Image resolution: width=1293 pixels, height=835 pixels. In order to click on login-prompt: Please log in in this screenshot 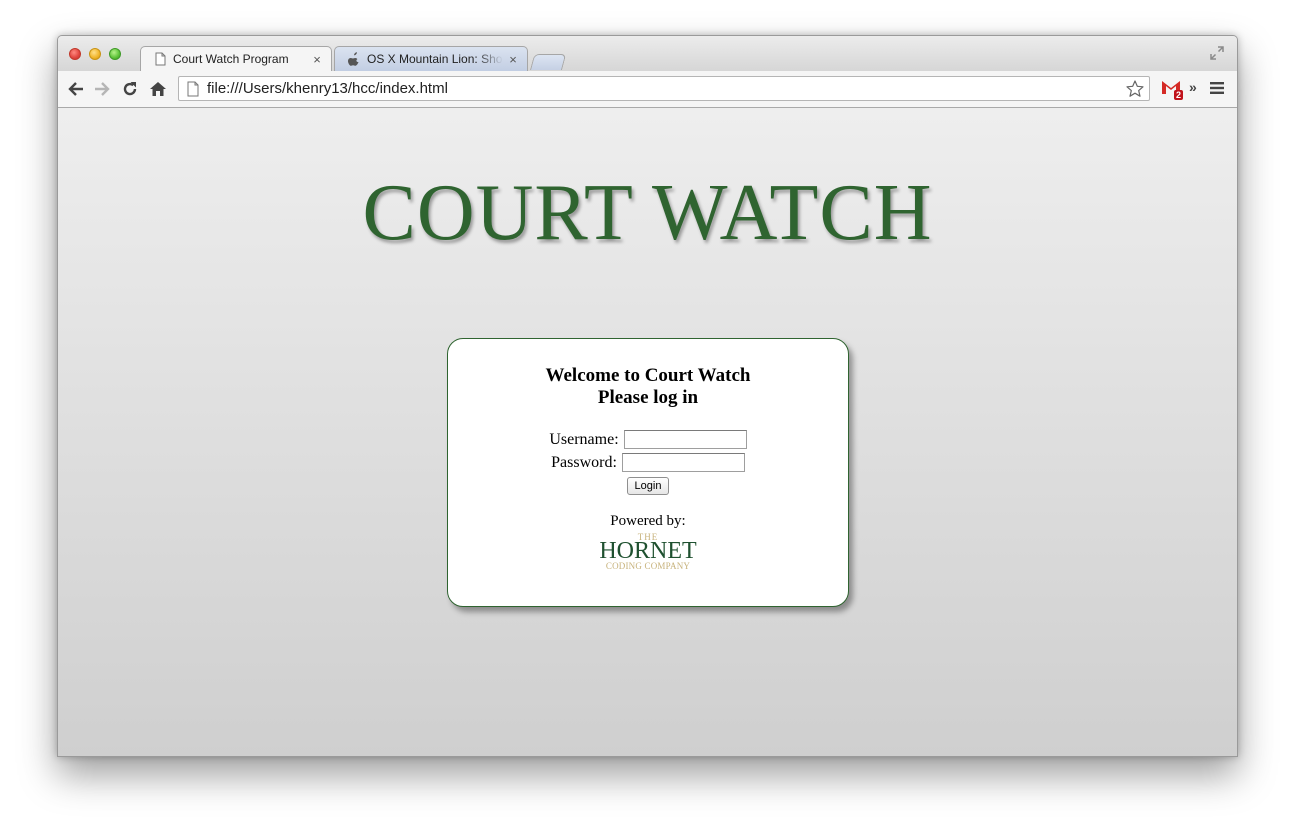, I will do `click(648, 397)`.